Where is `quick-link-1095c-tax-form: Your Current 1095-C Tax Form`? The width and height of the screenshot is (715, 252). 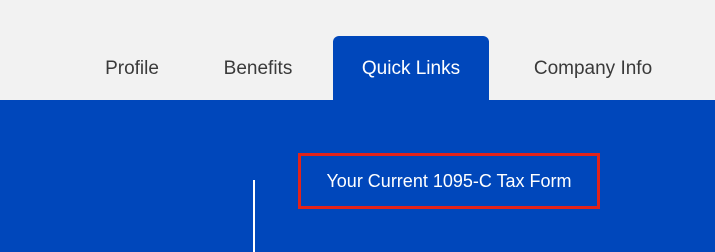 quick-link-1095c-tax-form: Your Current 1095-C Tax Form is located at coordinates (449, 181).